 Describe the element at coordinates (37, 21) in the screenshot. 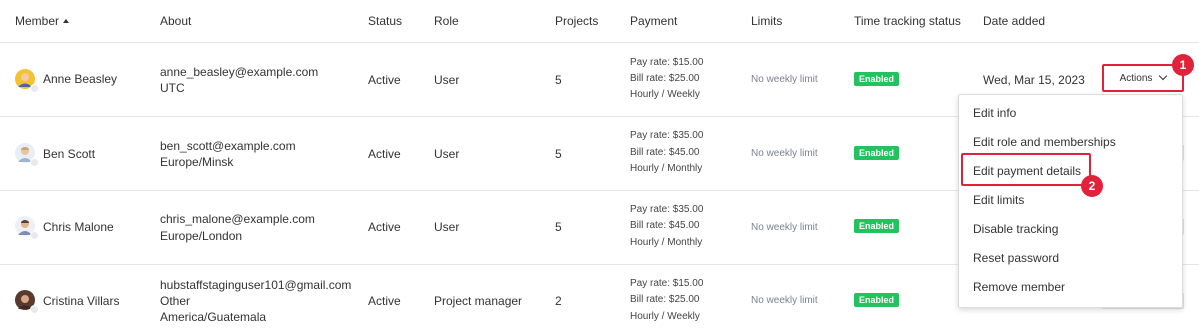

I see `column-header-member-label: Member` at that location.